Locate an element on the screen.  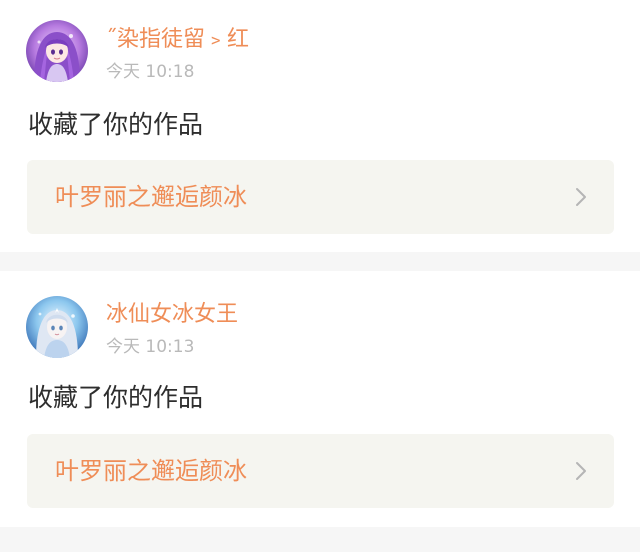
timestamp: 今天 10:13 is located at coordinates (150, 347).